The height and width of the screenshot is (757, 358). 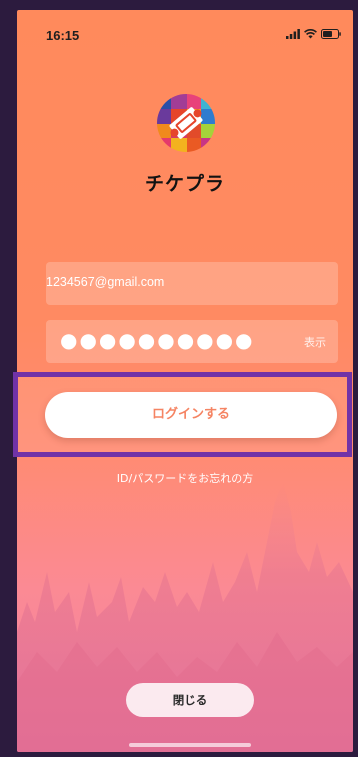 What do you see at coordinates (184, 184) in the screenshot?
I see `app-name: チケプラ` at bounding box center [184, 184].